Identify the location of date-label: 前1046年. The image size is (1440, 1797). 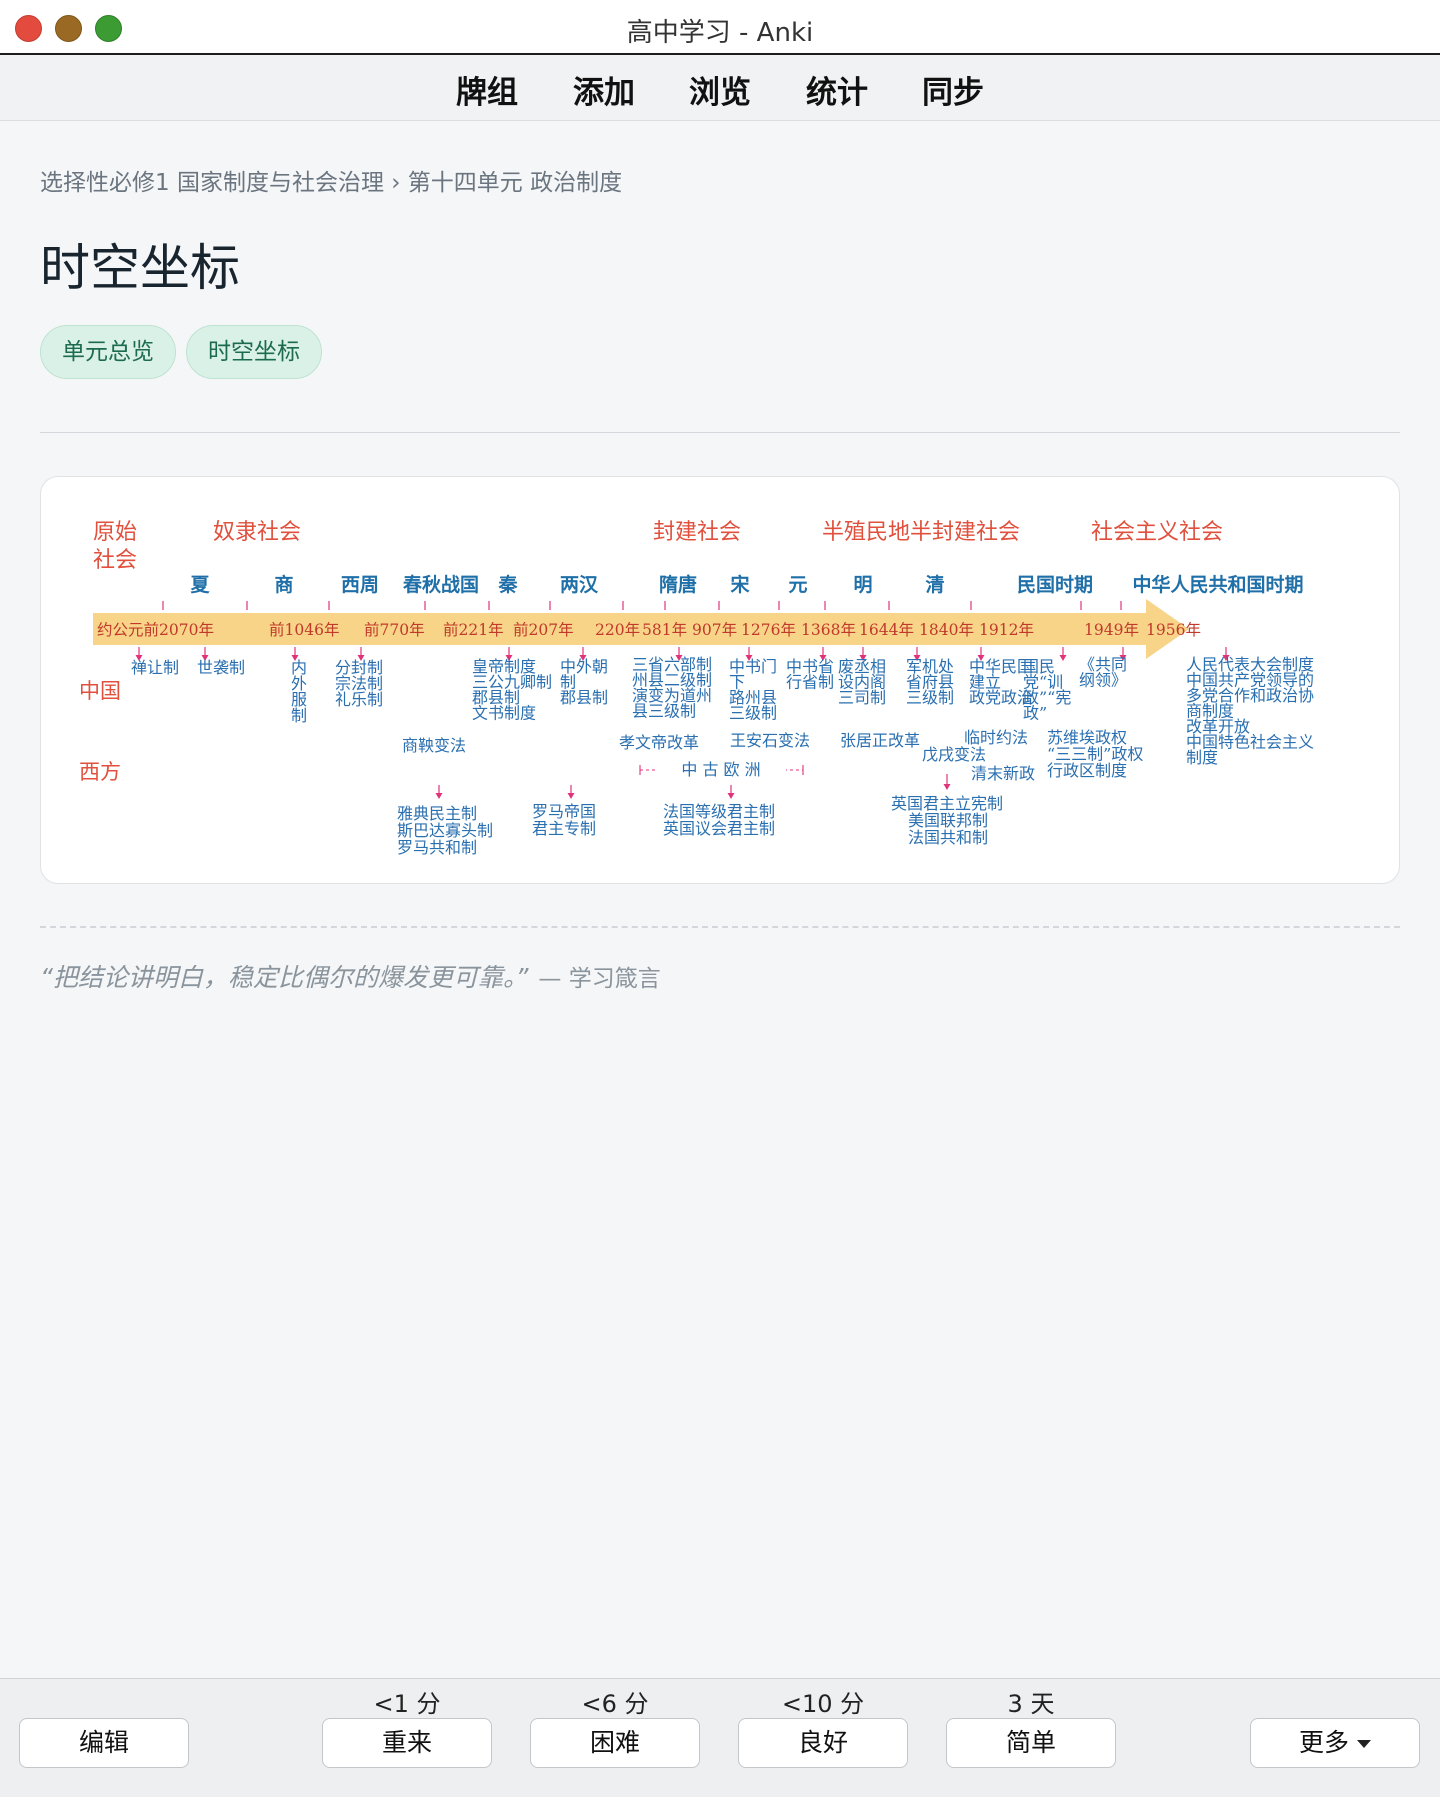
(304, 630).